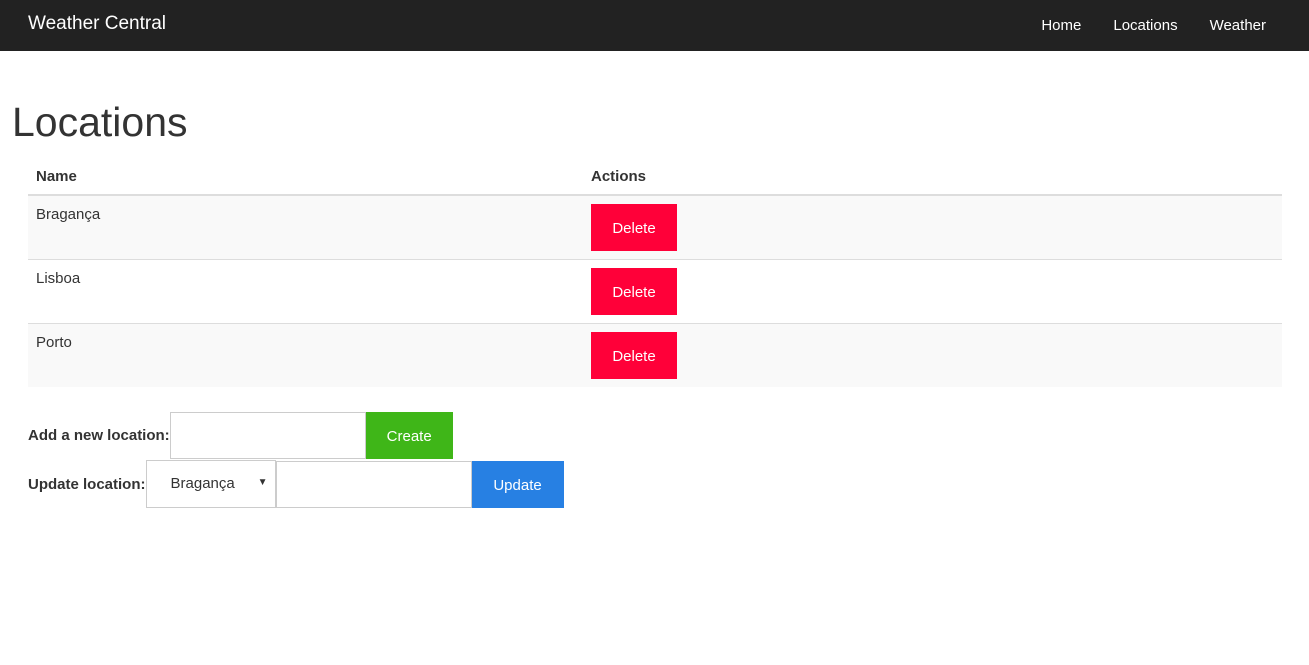 This screenshot has height=665, width=1309. What do you see at coordinates (305, 226) in the screenshot?
I see `location-name-cell: Bragança` at bounding box center [305, 226].